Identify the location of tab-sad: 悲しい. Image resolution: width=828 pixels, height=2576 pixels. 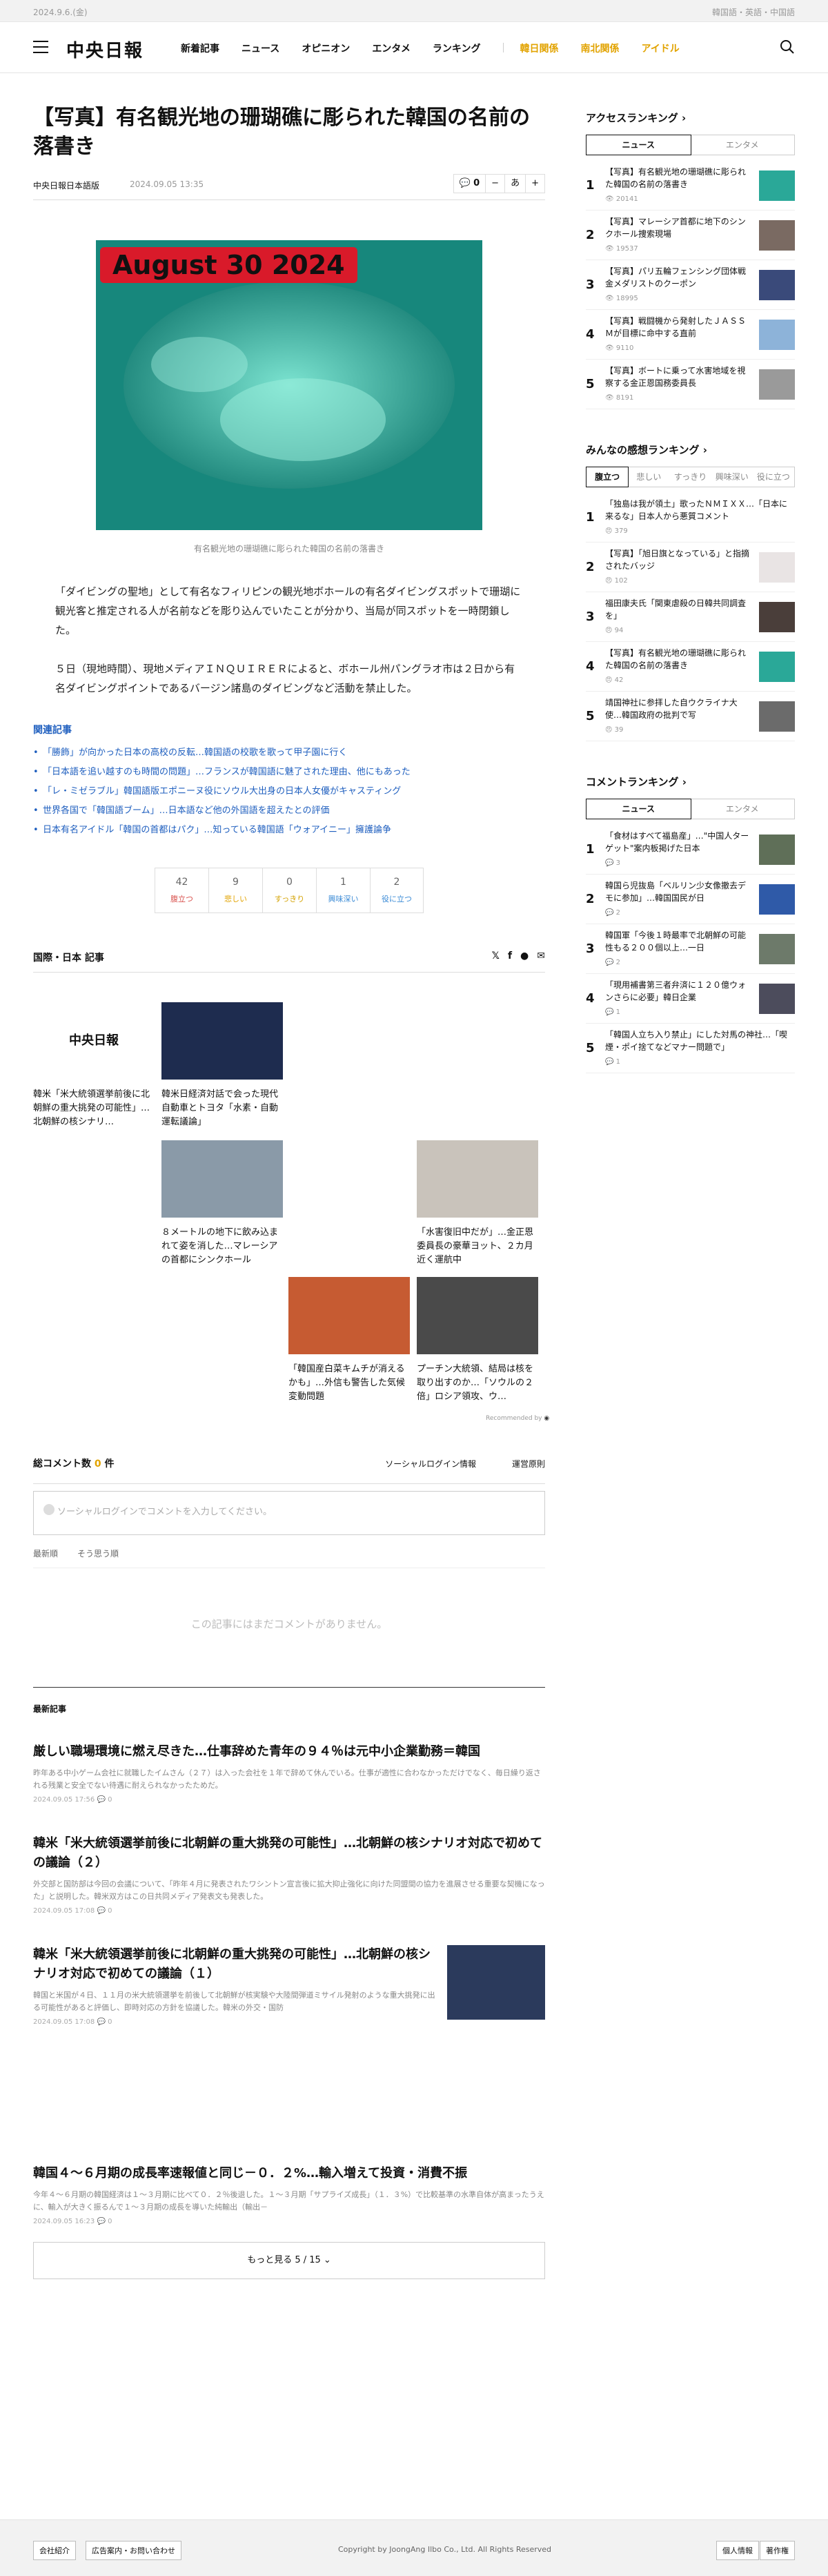
(648, 477).